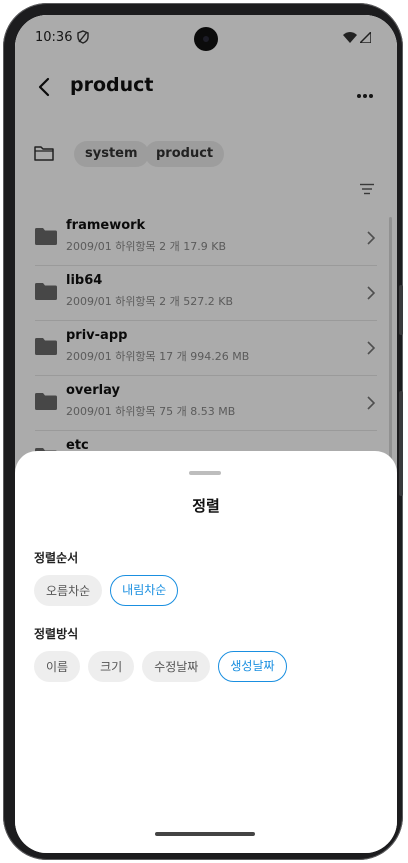 This screenshot has height=863, width=408. I want to click on chip-size: 크기, so click(111, 666).